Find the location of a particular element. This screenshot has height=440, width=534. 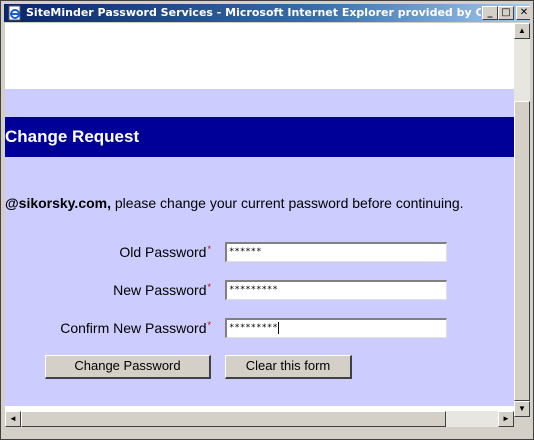

page-banner: Change Request is located at coordinates (259, 137).